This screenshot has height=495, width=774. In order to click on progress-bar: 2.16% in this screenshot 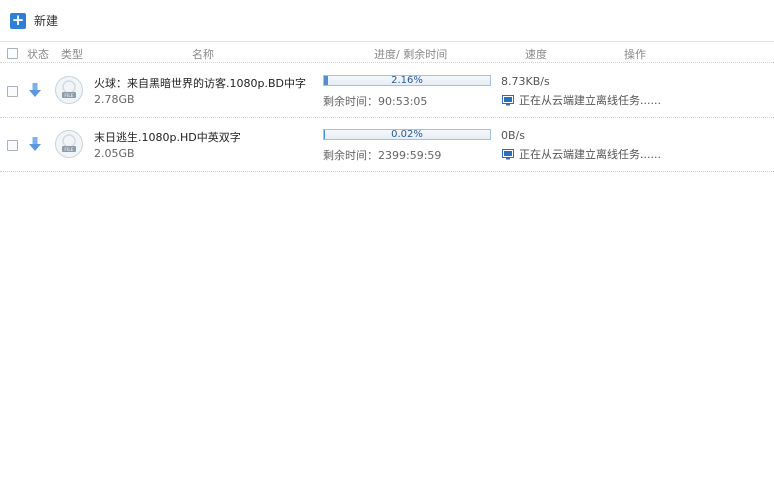, I will do `click(407, 80)`.